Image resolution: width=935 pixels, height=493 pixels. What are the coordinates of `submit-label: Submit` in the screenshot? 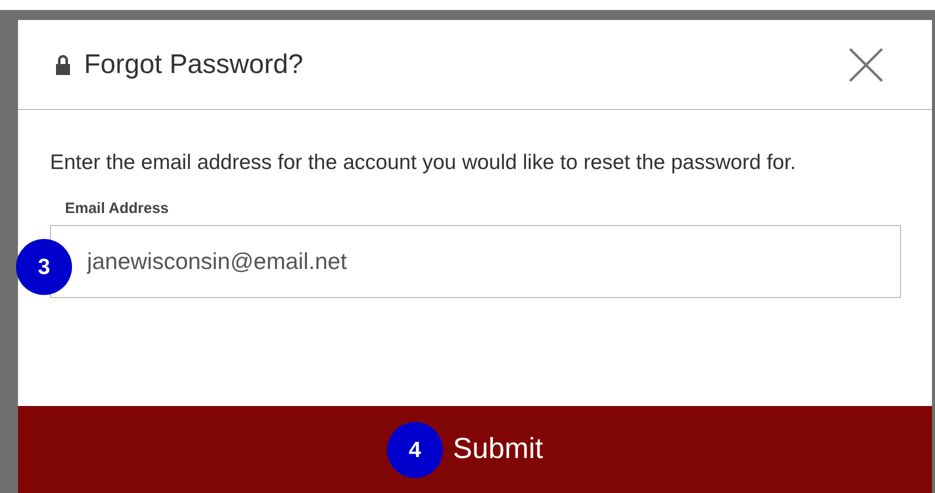 It's located at (498, 449).